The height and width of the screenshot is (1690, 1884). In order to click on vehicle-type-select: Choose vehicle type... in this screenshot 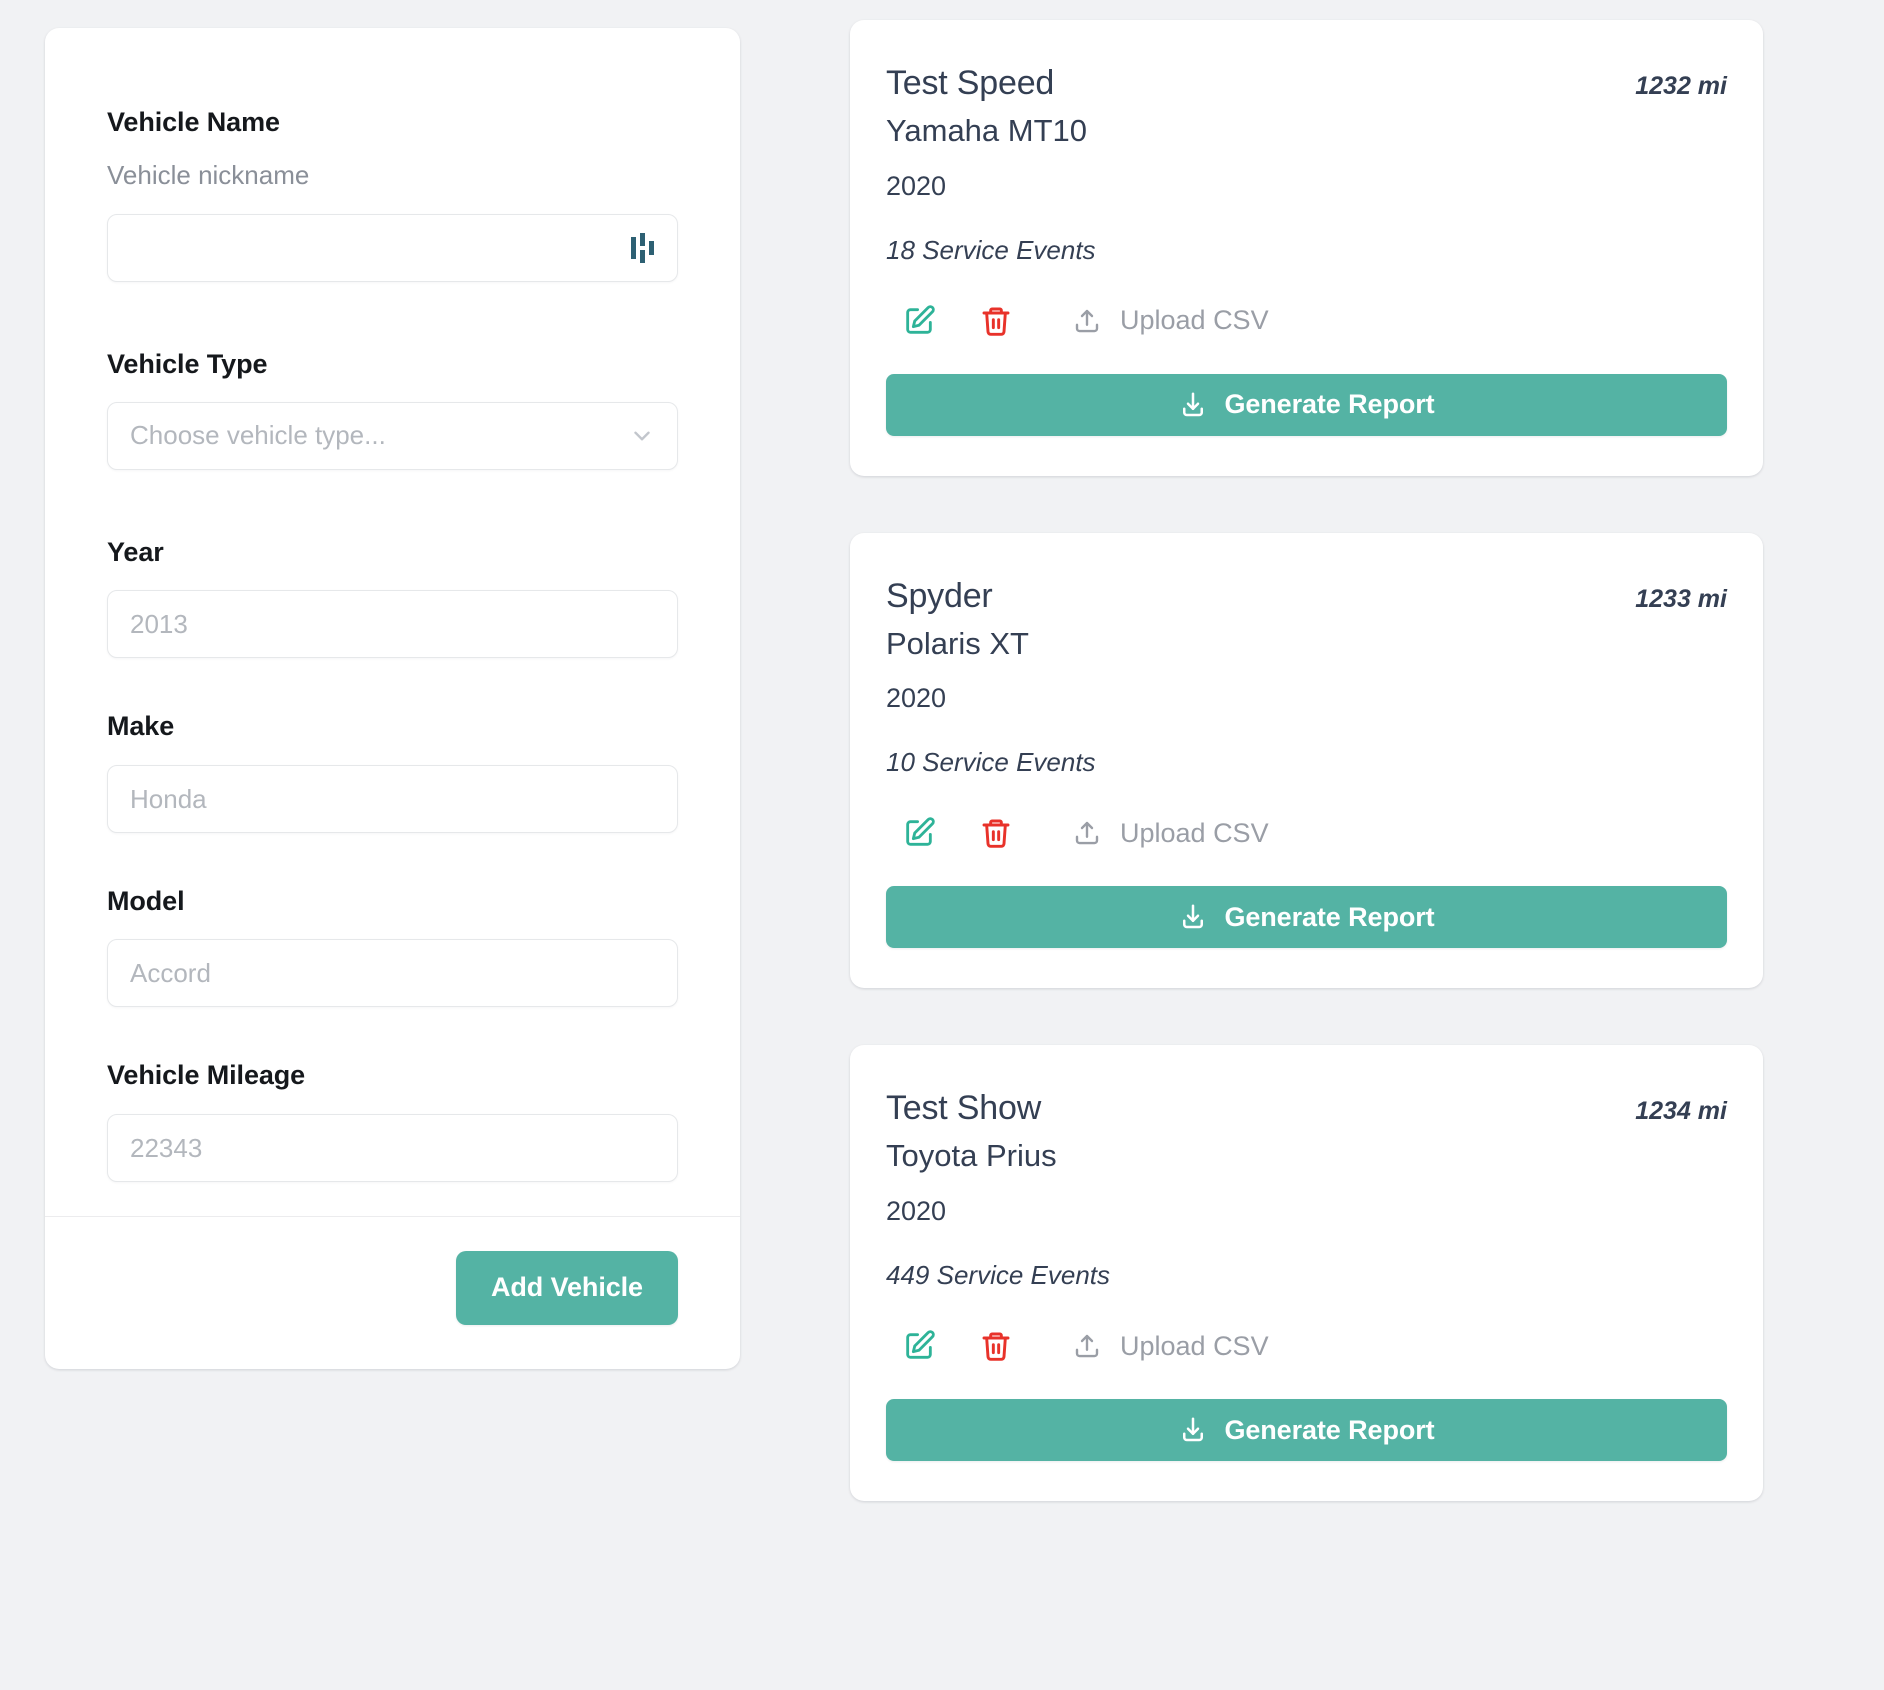, I will do `click(392, 435)`.